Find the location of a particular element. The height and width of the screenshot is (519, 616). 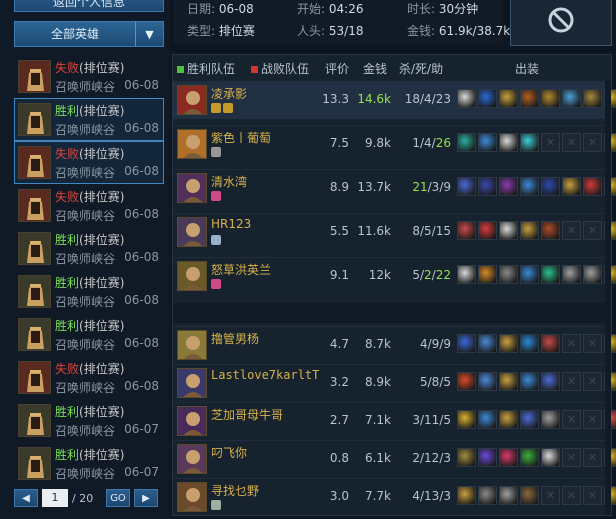

page-input: 1 is located at coordinates (55, 498).